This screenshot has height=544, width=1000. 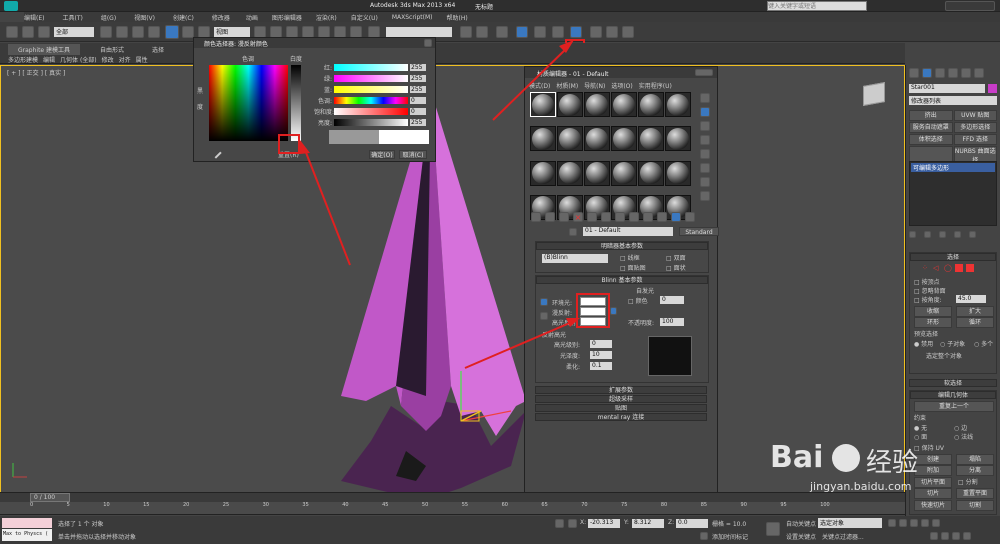 What do you see at coordinates (903, 523) in the screenshot?
I see `prev-frame-icon` at bounding box center [903, 523].